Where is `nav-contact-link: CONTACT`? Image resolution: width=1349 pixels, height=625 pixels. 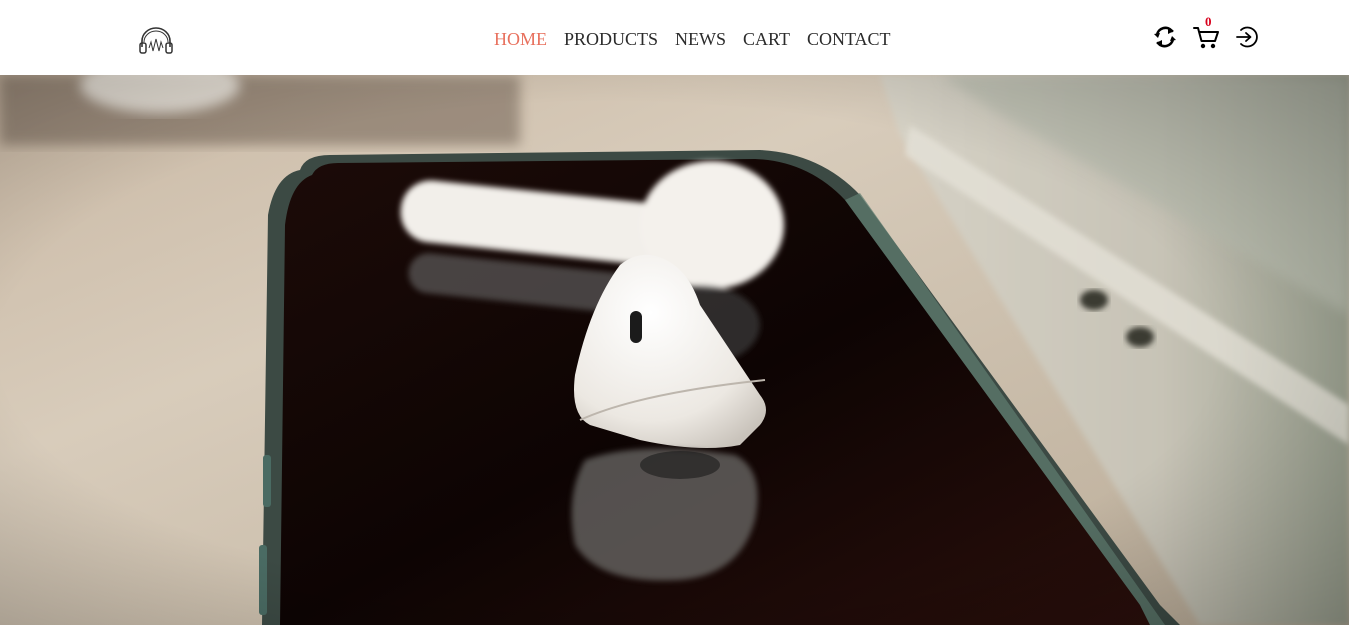 nav-contact-link: CONTACT is located at coordinates (849, 39).